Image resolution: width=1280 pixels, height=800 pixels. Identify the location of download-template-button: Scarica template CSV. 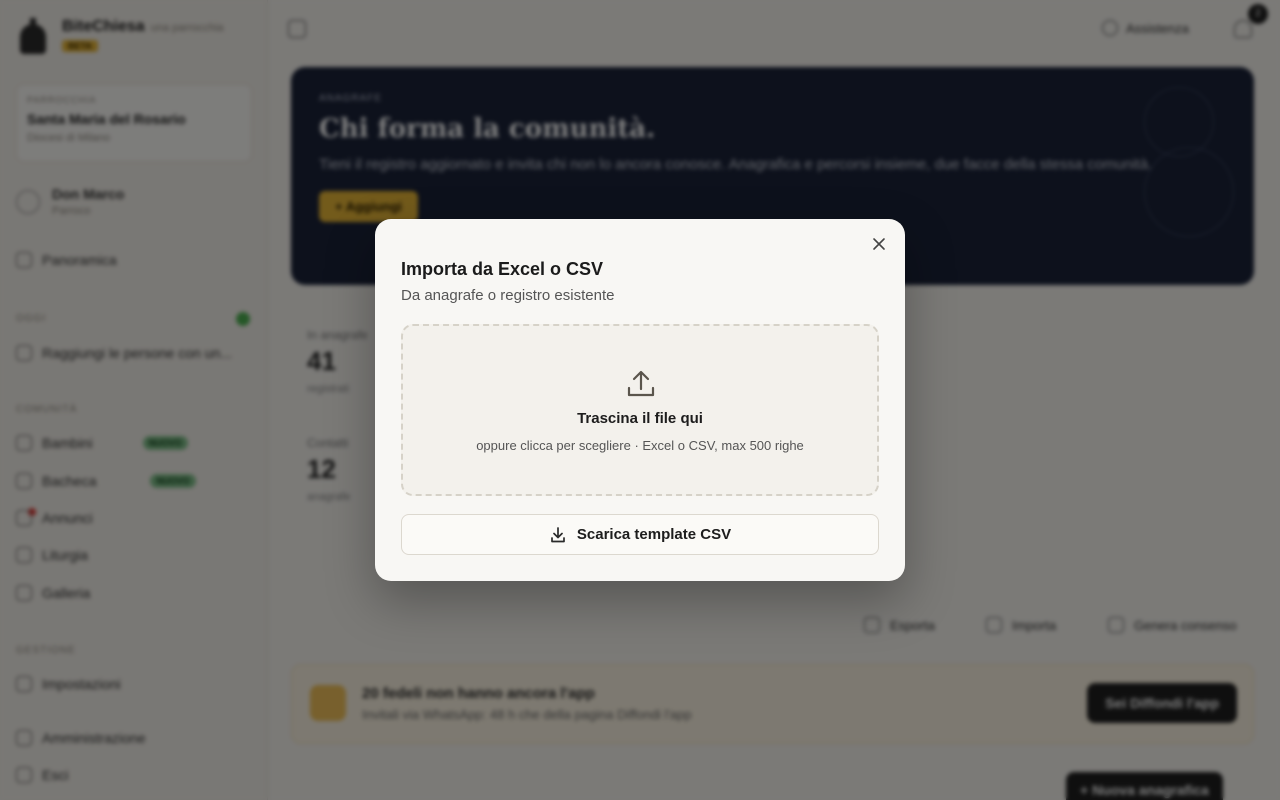
(640, 534).